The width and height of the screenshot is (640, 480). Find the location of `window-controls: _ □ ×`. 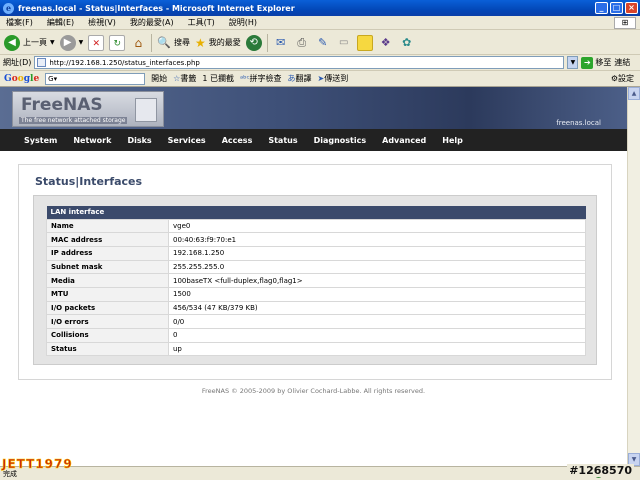

window-controls: _ □ × is located at coordinates (616, 8).